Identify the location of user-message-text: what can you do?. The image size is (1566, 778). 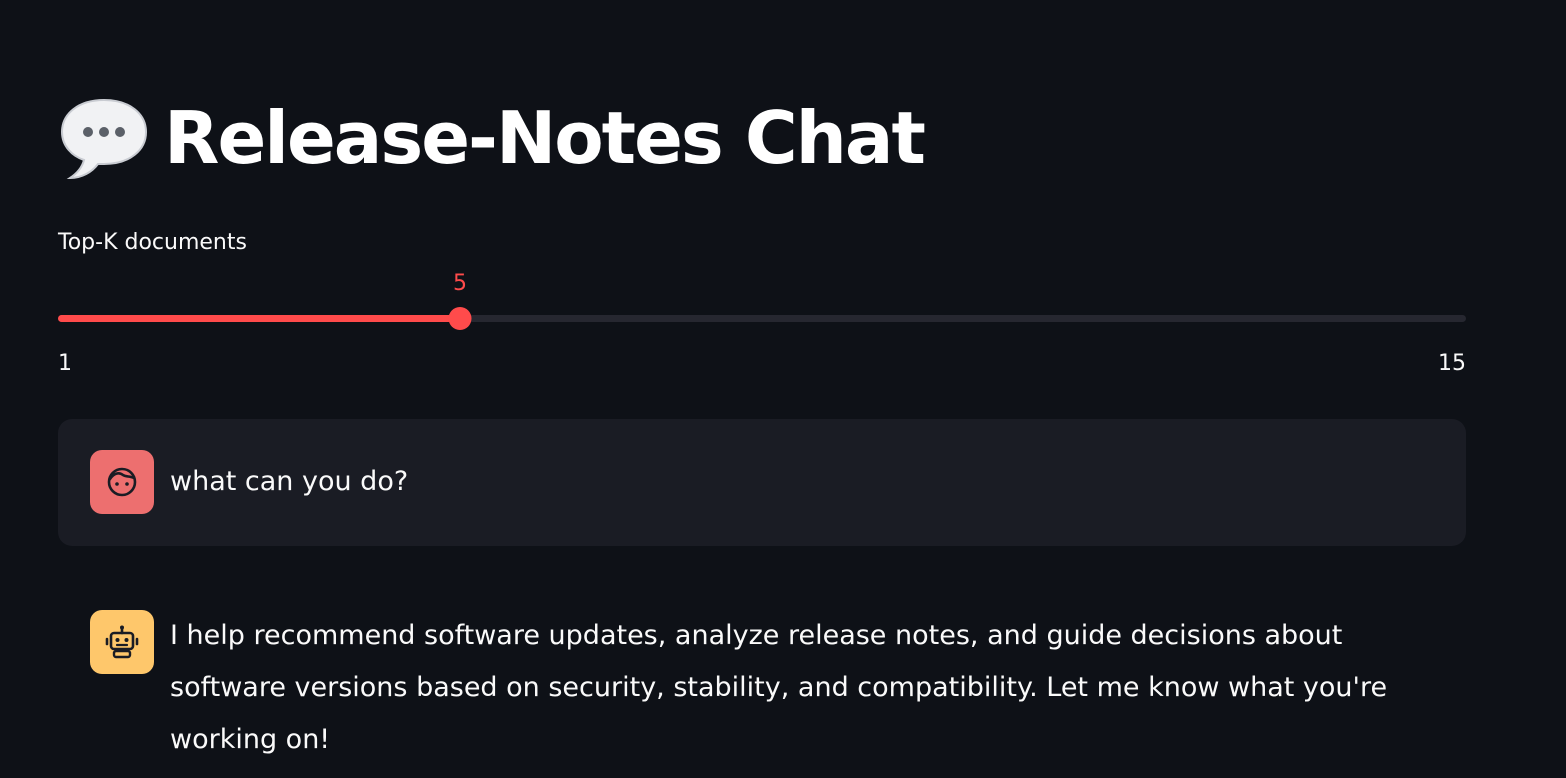
(289, 481).